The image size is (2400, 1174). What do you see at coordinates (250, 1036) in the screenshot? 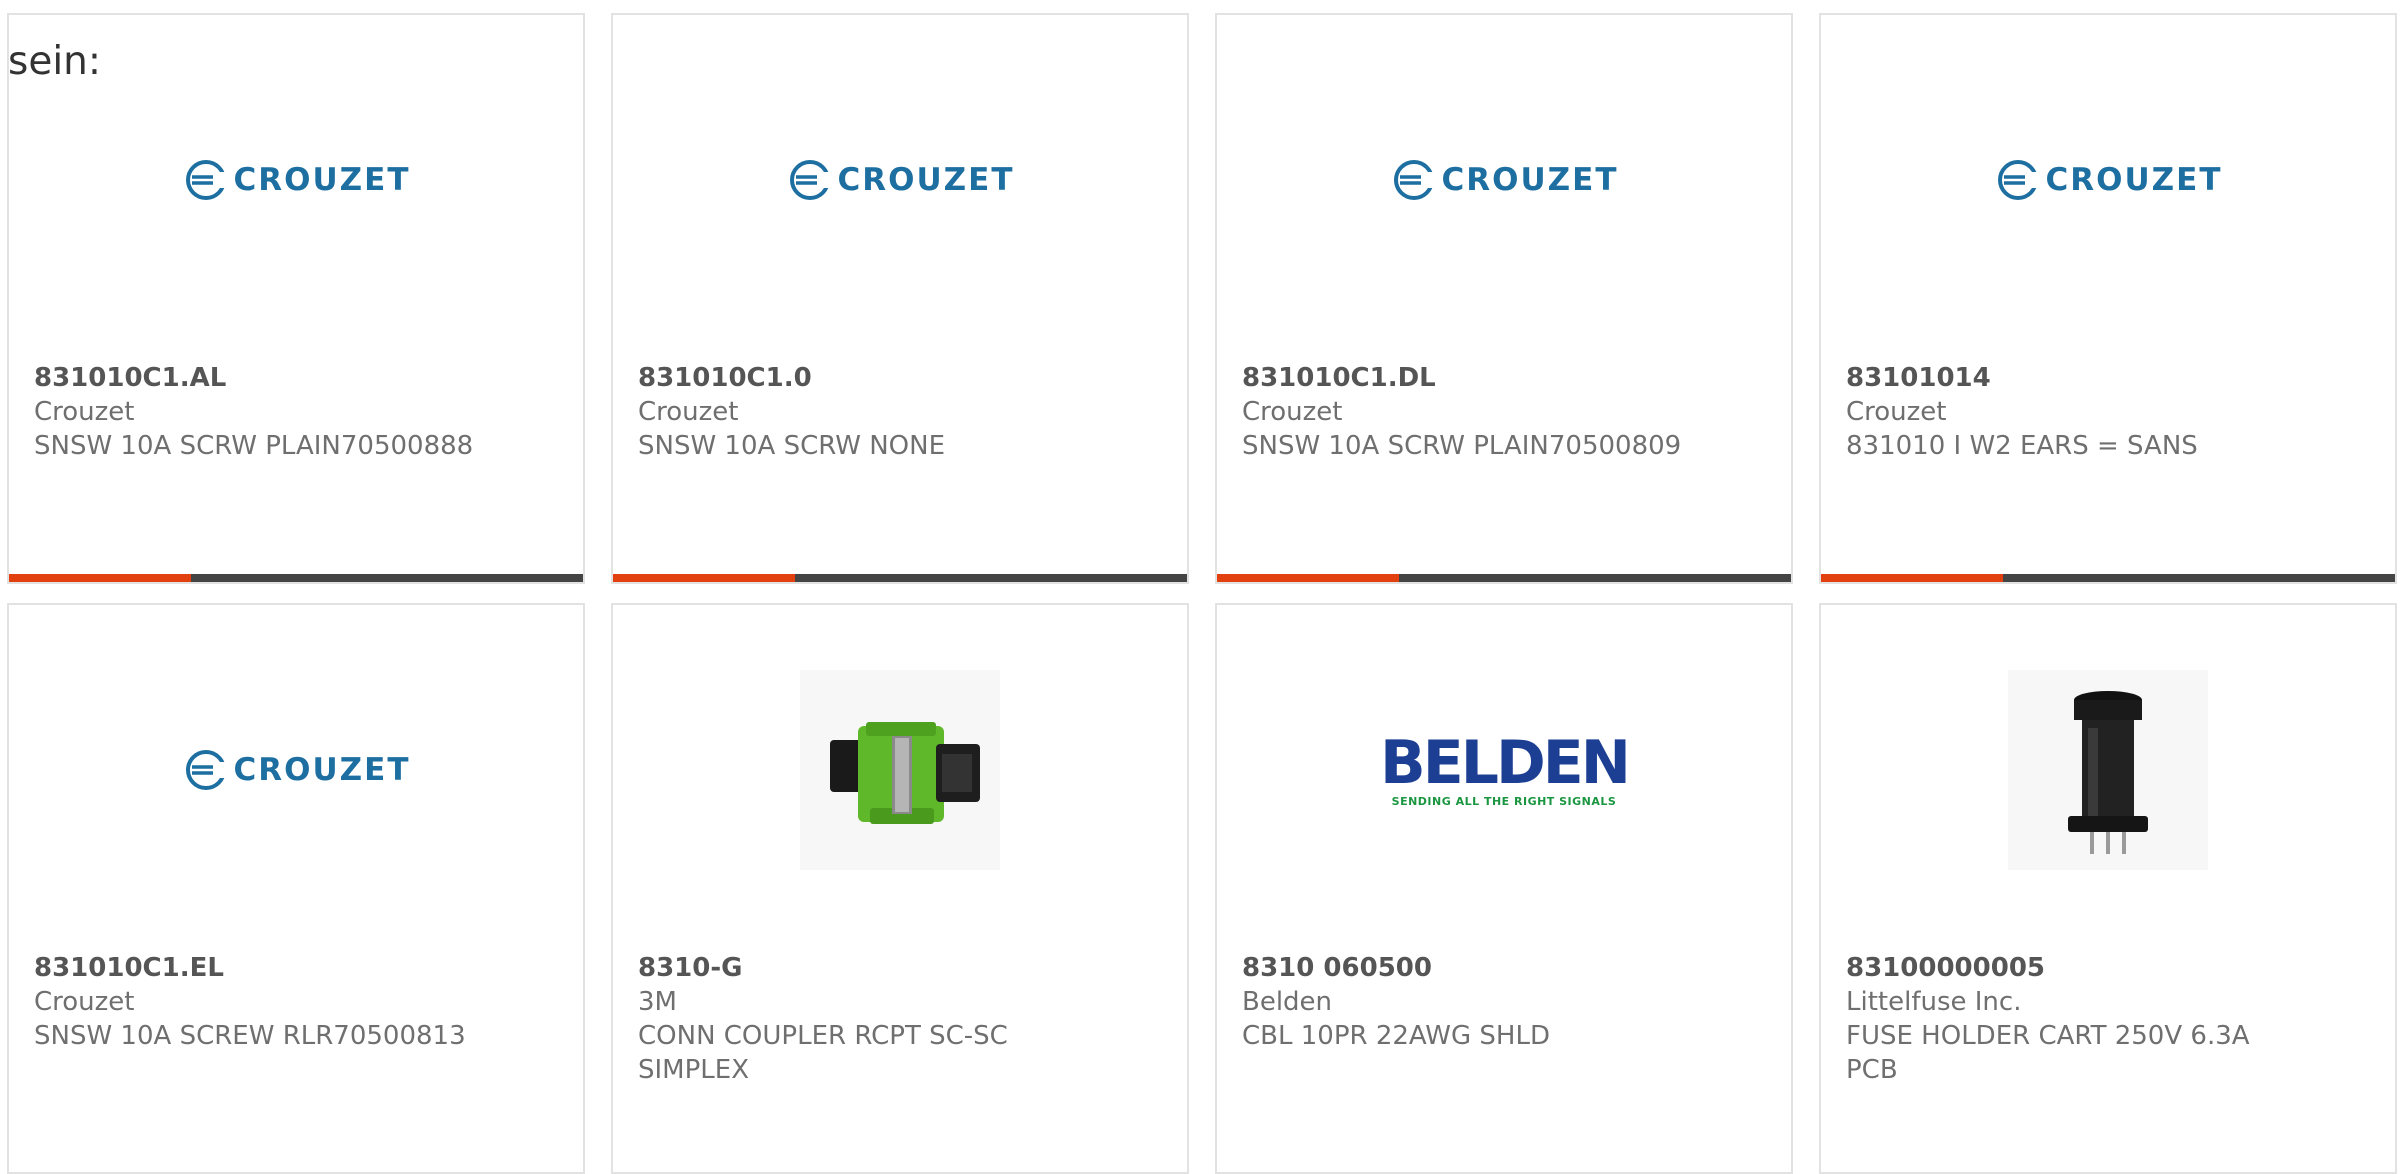
I see `description: SNSW 10A SCREW RLR70500813` at bounding box center [250, 1036].